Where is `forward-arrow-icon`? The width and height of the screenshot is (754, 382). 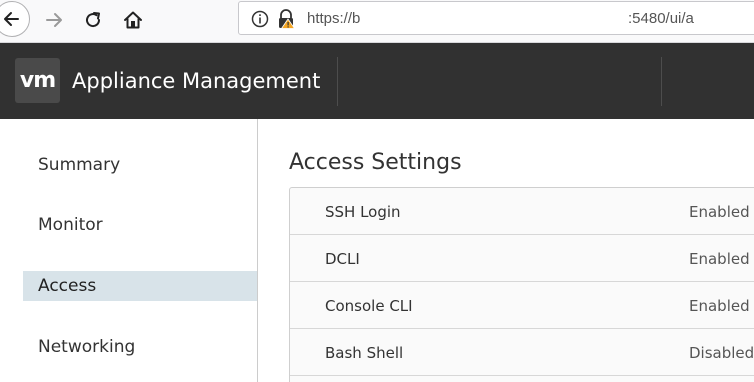
forward-arrow-icon is located at coordinates (54, 20).